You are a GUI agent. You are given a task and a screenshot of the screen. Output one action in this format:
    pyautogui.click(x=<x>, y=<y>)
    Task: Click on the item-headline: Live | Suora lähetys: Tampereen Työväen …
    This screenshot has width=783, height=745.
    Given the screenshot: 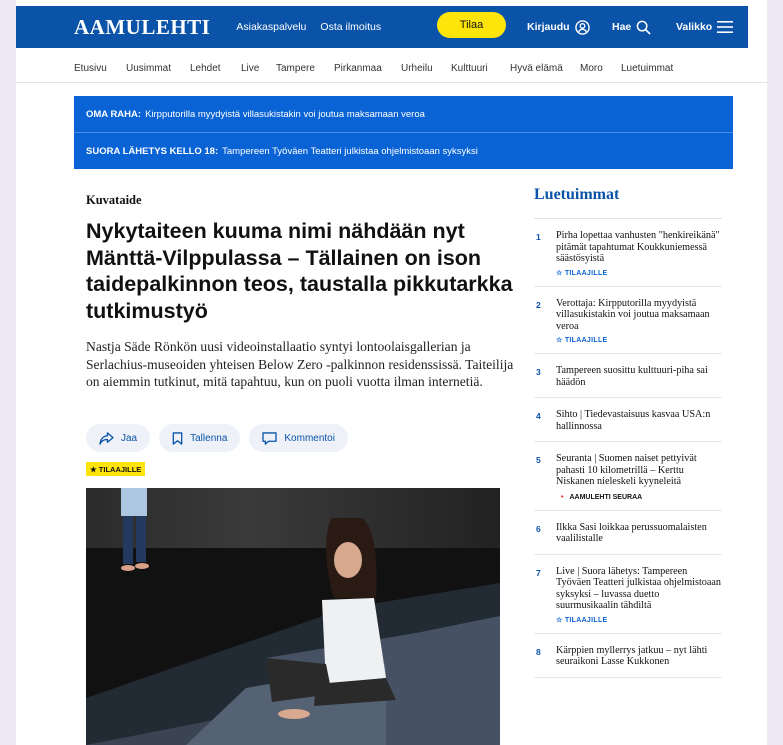 What is the action you would take?
    pyautogui.click(x=639, y=588)
    